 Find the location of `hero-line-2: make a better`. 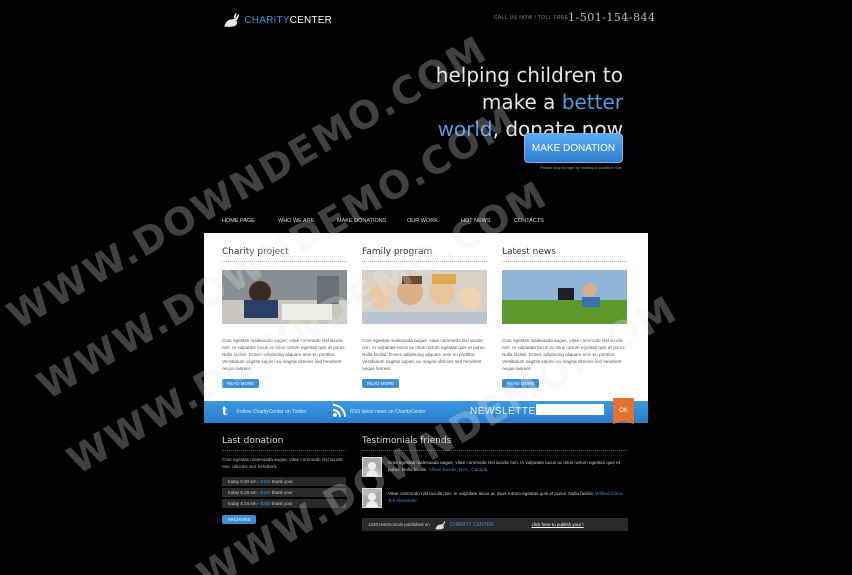

hero-line-2: make a better is located at coordinates (552, 102).